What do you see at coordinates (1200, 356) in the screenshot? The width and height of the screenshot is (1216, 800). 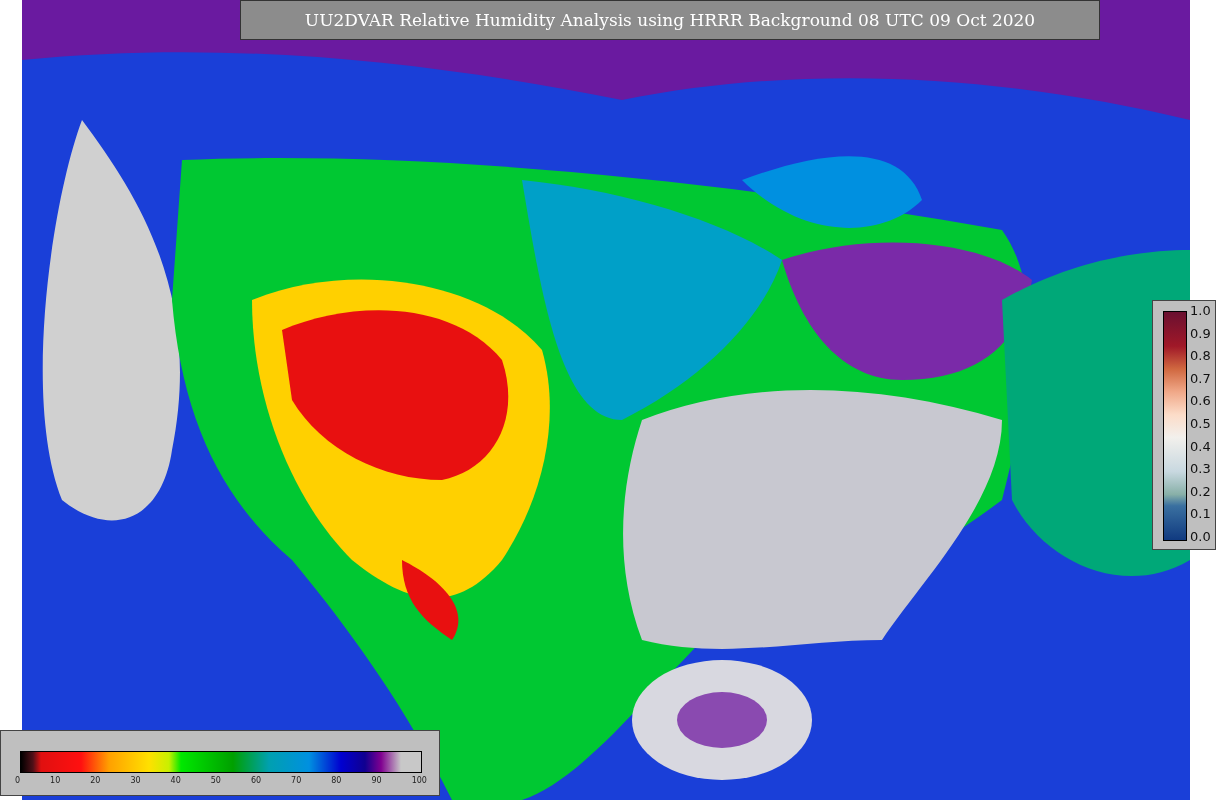 I see `colorbar-tick-label: 0.8` at bounding box center [1200, 356].